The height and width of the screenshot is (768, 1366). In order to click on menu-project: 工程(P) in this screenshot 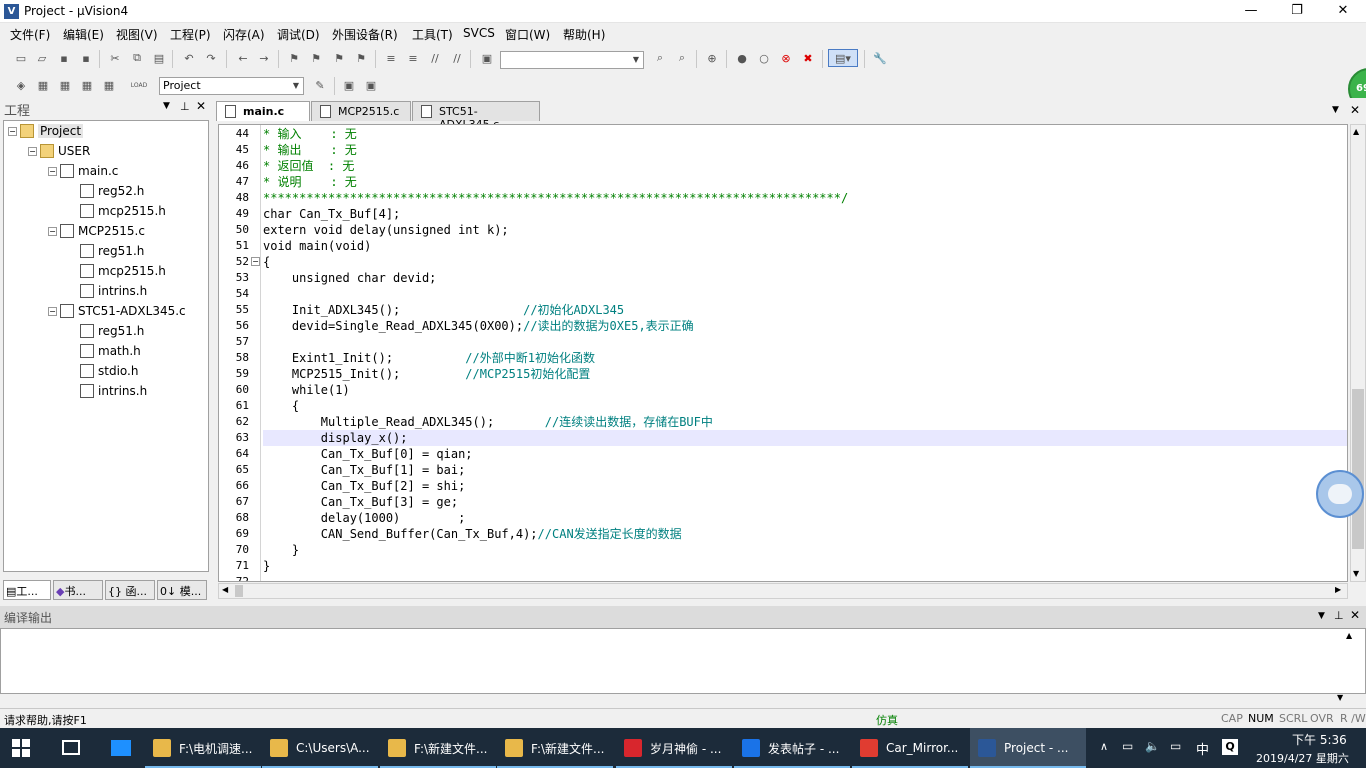, I will do `click(190, 34)`.